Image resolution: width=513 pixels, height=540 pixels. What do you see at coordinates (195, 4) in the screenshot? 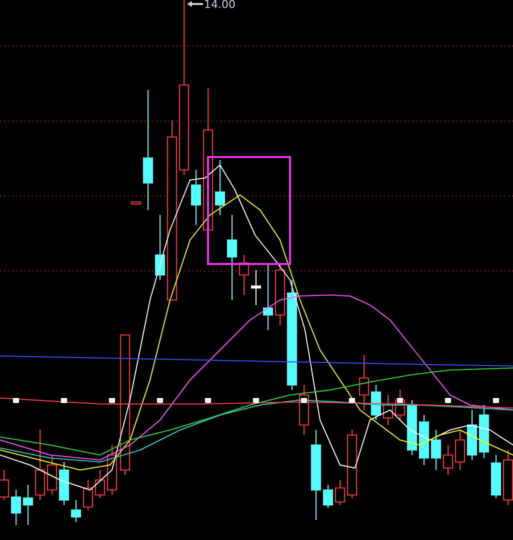
I see `price-pointer-icon` at bounding box center [195, 4].